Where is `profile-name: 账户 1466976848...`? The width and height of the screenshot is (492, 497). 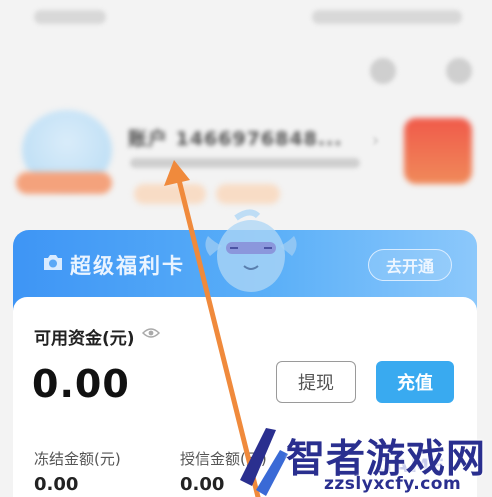
profile-name: 账户 1466976848... is located at coordinates (235, 137).